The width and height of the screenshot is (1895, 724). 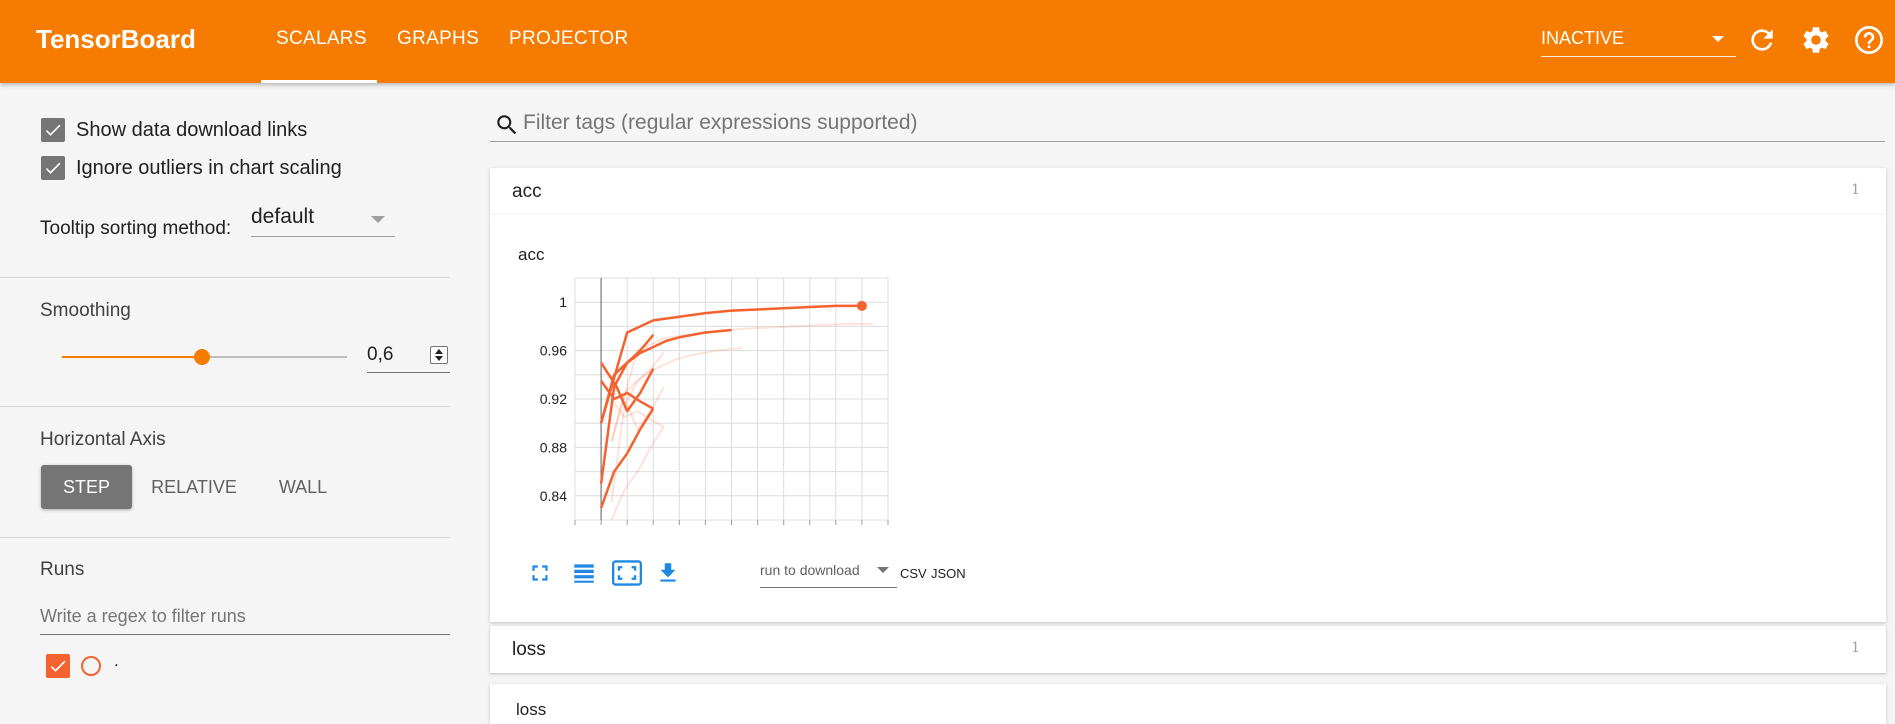 What do you see at coordinates (1187, 141) in the screenshot?
I see `tag-filter-underline` at bounding box center [1187, 141].